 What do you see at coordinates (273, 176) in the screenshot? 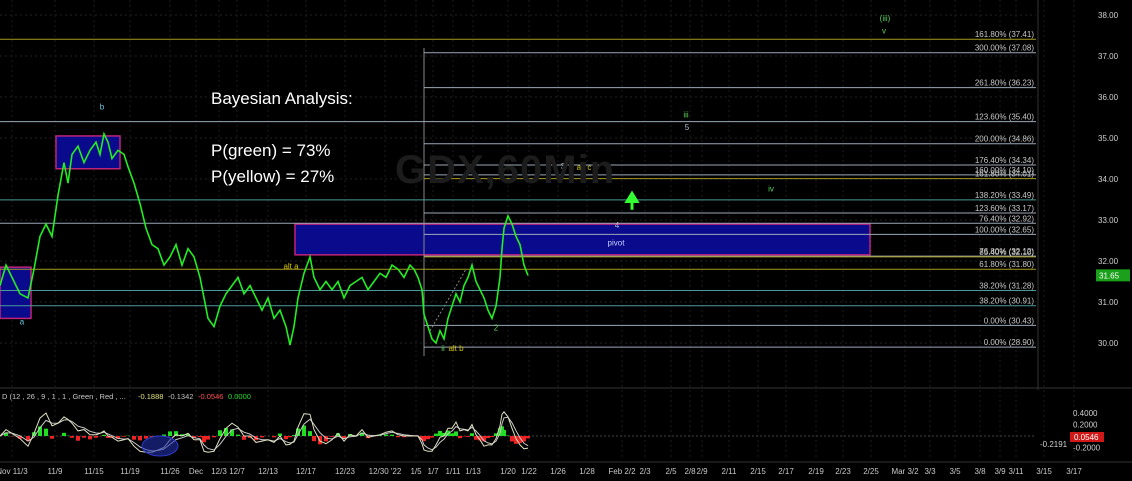
I see `prob-yellow: P(yellow) = 27%` at bounding box center [273, 176].